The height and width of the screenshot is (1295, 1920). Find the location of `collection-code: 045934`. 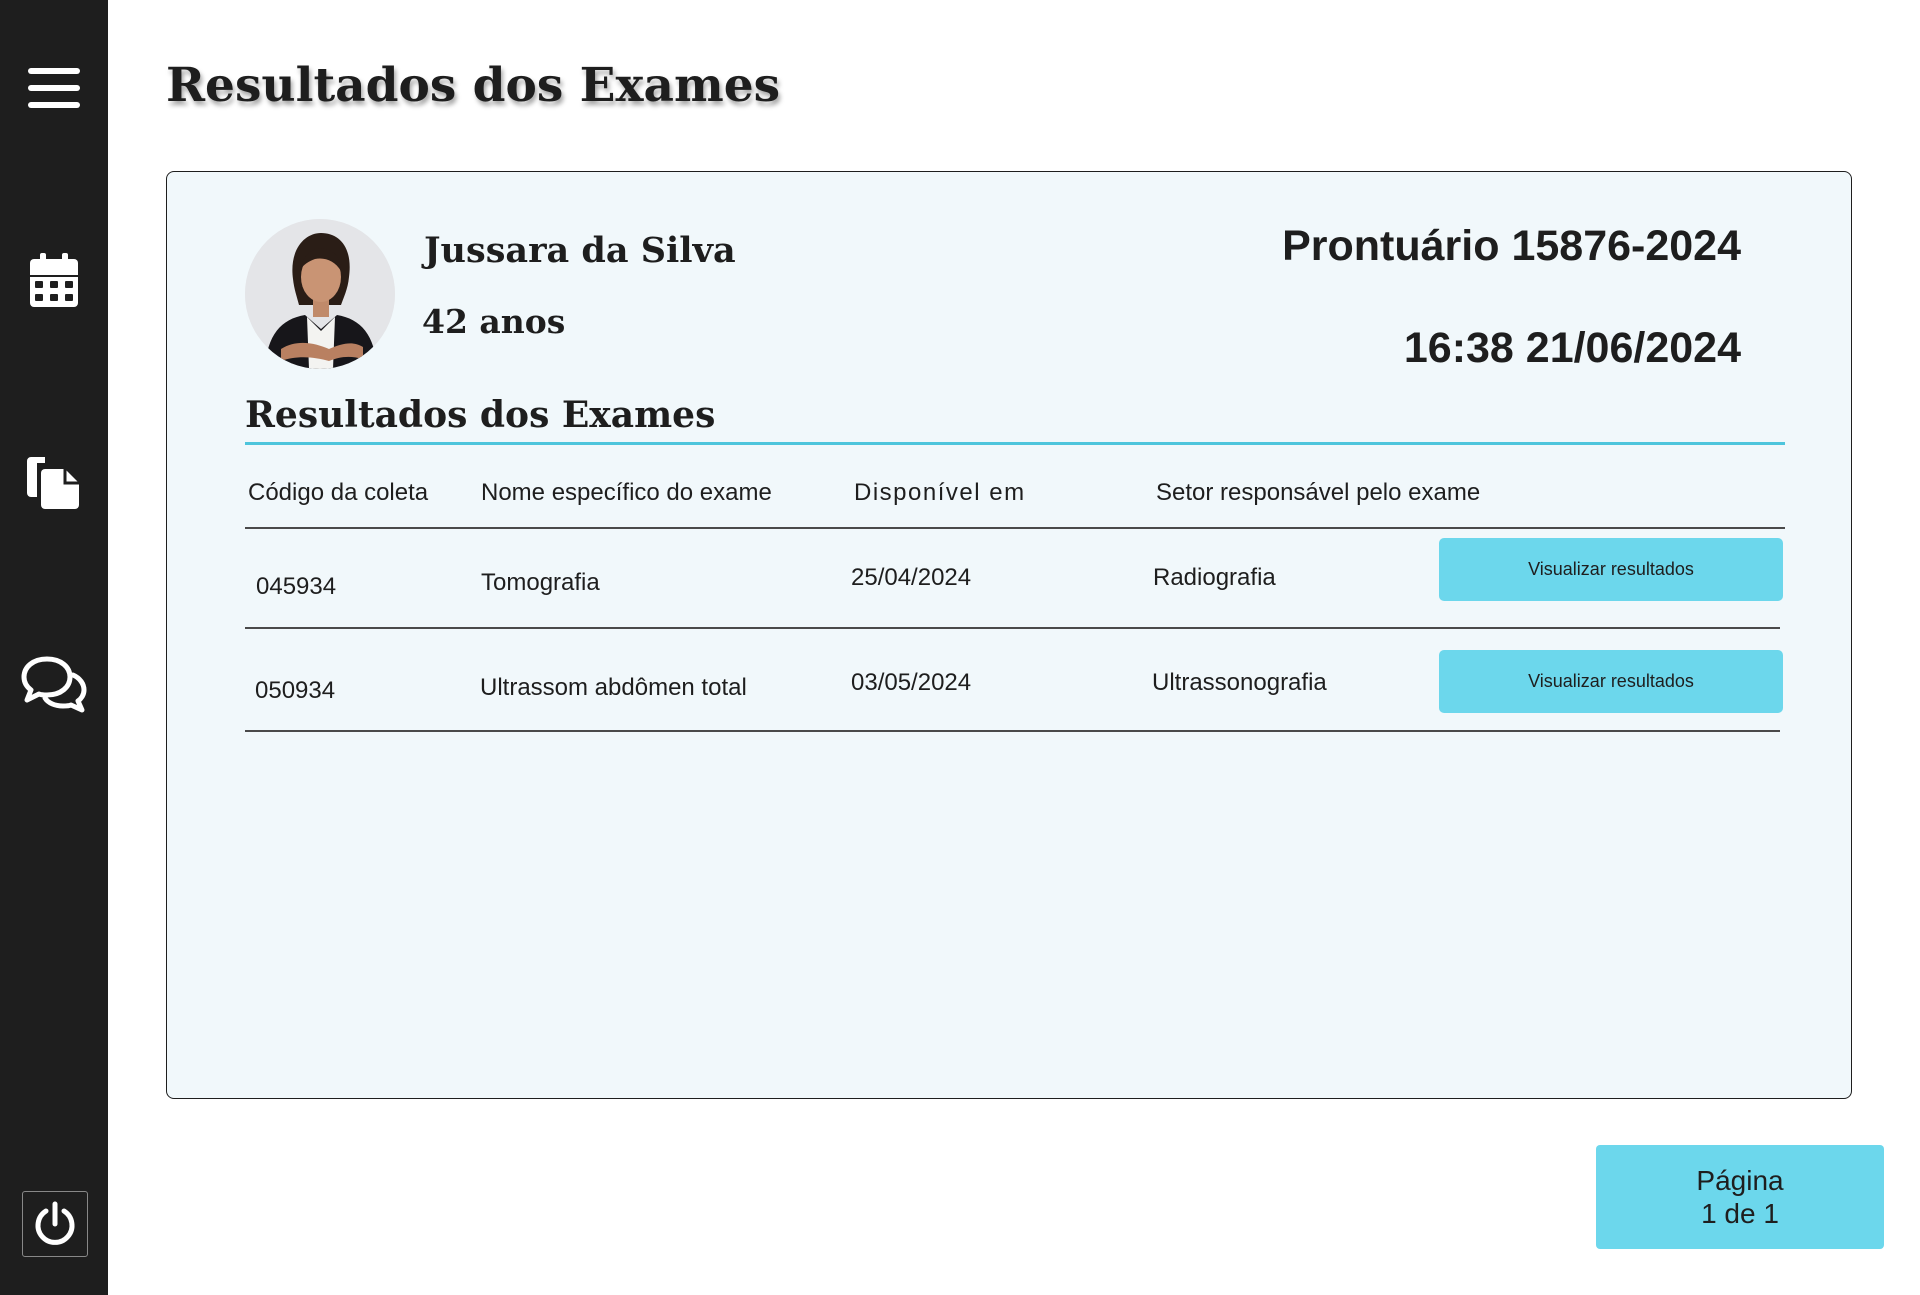

collection-code: 045934 is located at coordinates (296, 586).